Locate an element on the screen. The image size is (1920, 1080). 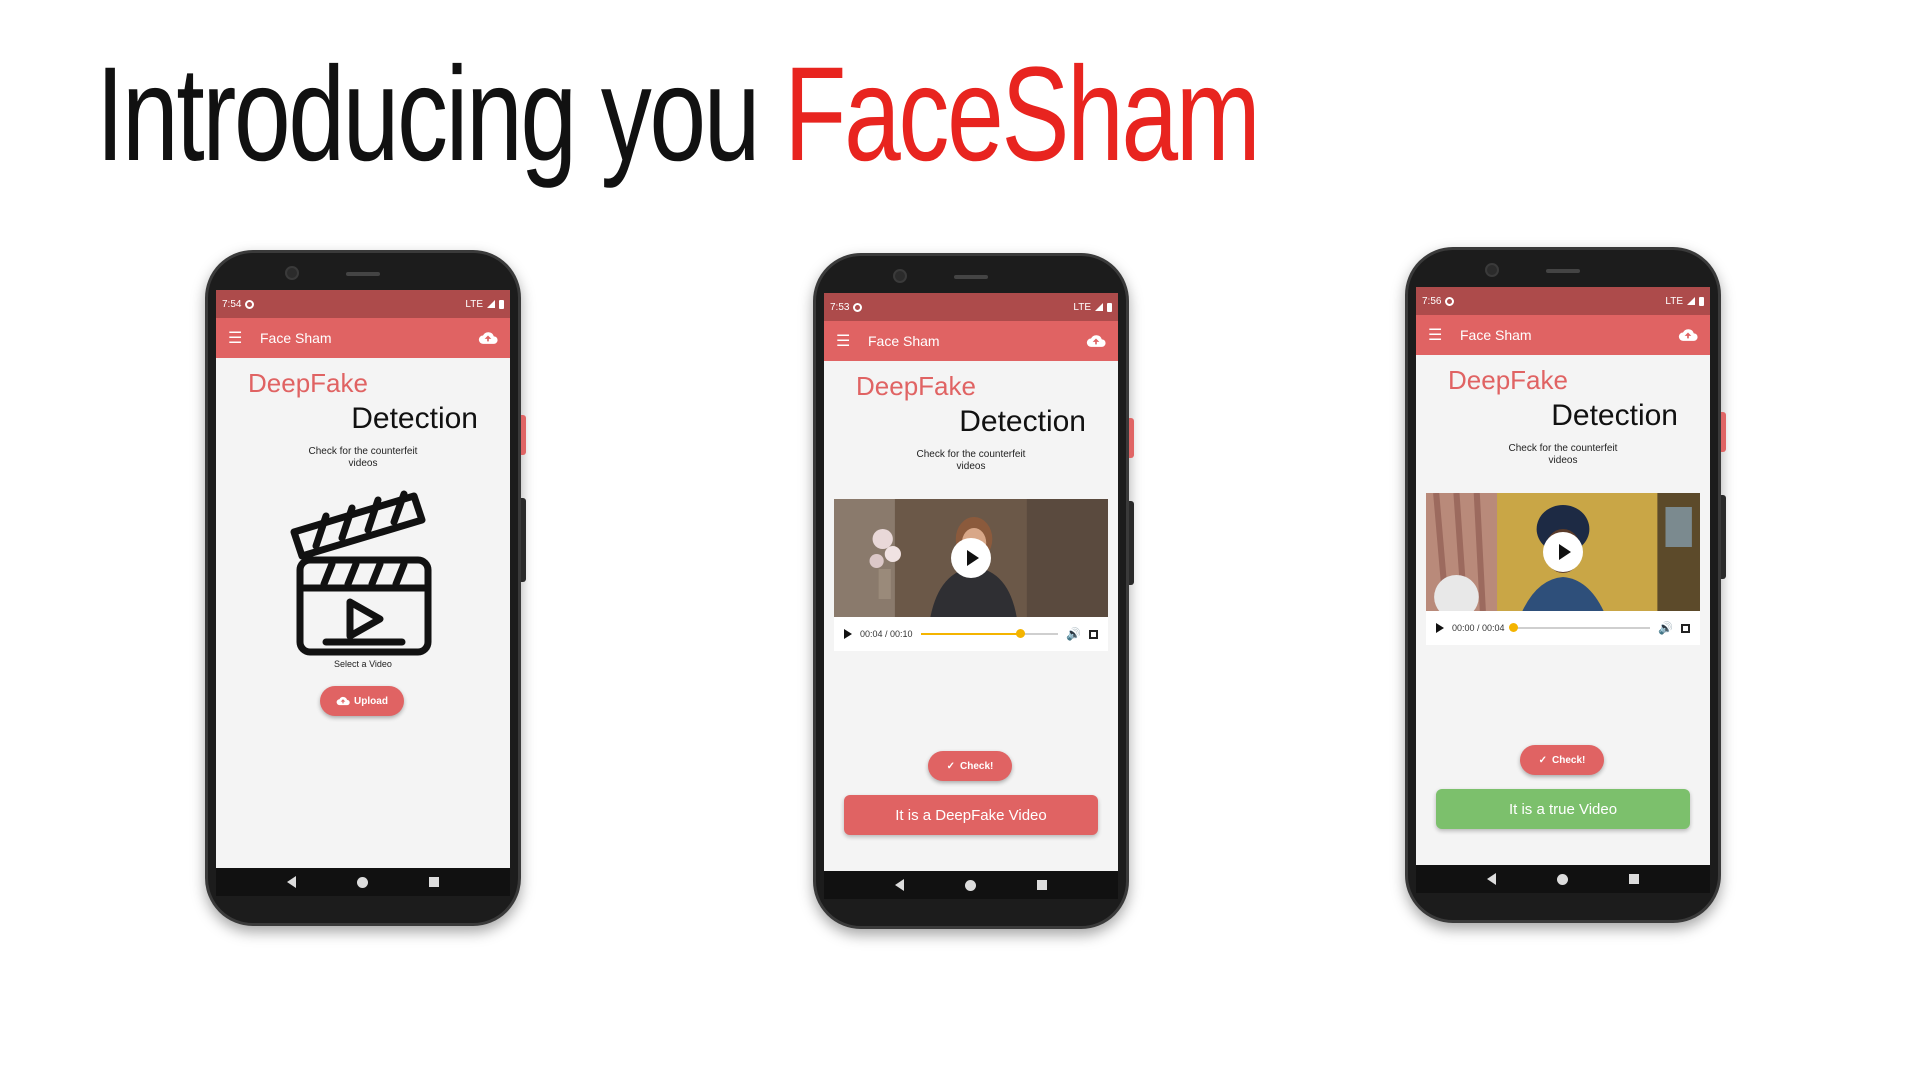
video-controls: 00:00 / 00:04 🔊 is located at coordinates (1563, 628).